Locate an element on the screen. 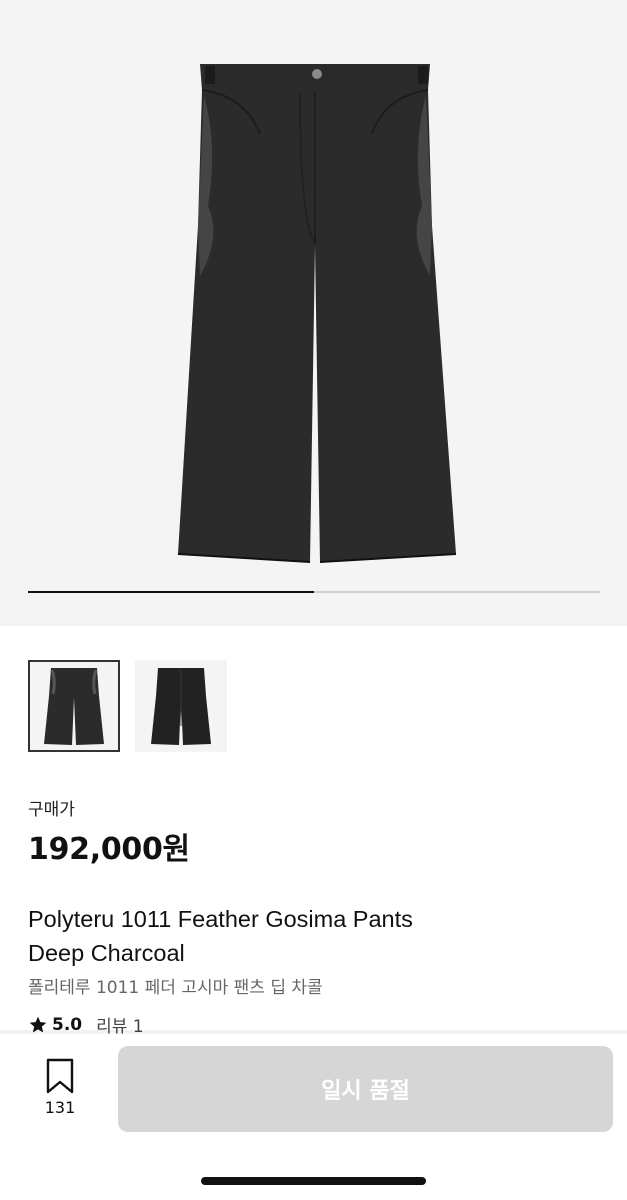  bookmark-count: 131 is located at coordinates (60, 1107).